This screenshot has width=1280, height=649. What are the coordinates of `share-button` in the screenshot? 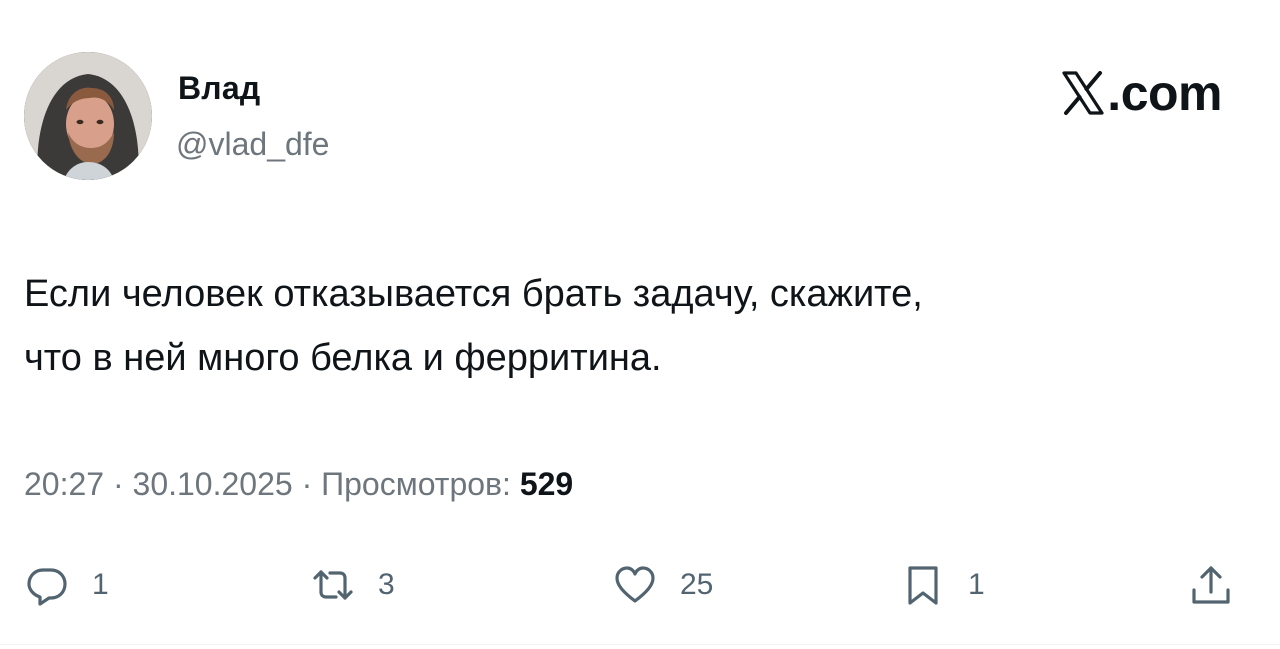 It's located at (1211, 585).